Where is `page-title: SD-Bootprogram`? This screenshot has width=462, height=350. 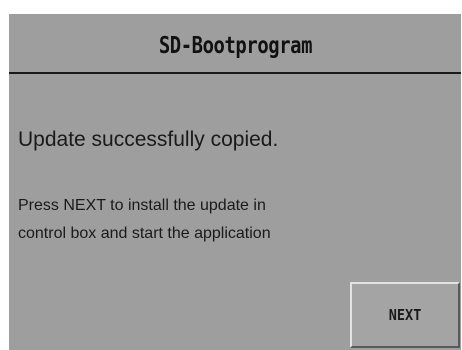
page-title: SD-Bootprogram is located at coordinates (235, 46).